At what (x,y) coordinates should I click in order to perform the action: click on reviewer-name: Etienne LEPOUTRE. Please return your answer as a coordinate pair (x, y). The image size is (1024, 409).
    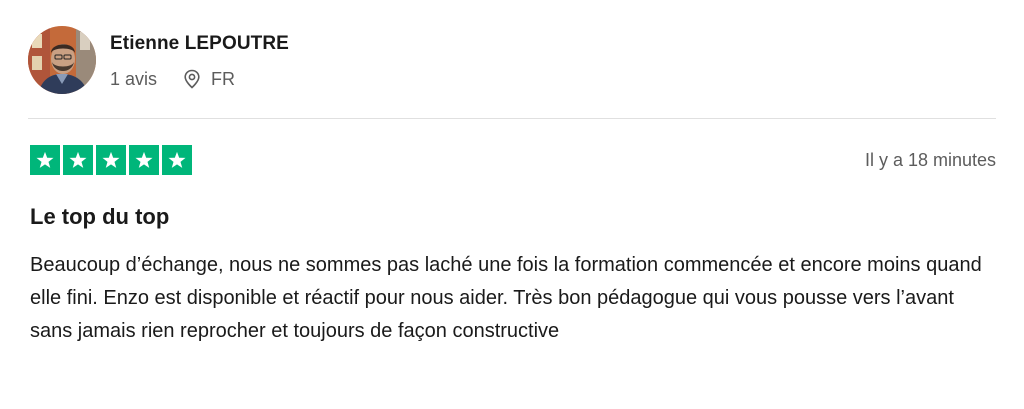
    Looking at the image, I should click on (199, 44).